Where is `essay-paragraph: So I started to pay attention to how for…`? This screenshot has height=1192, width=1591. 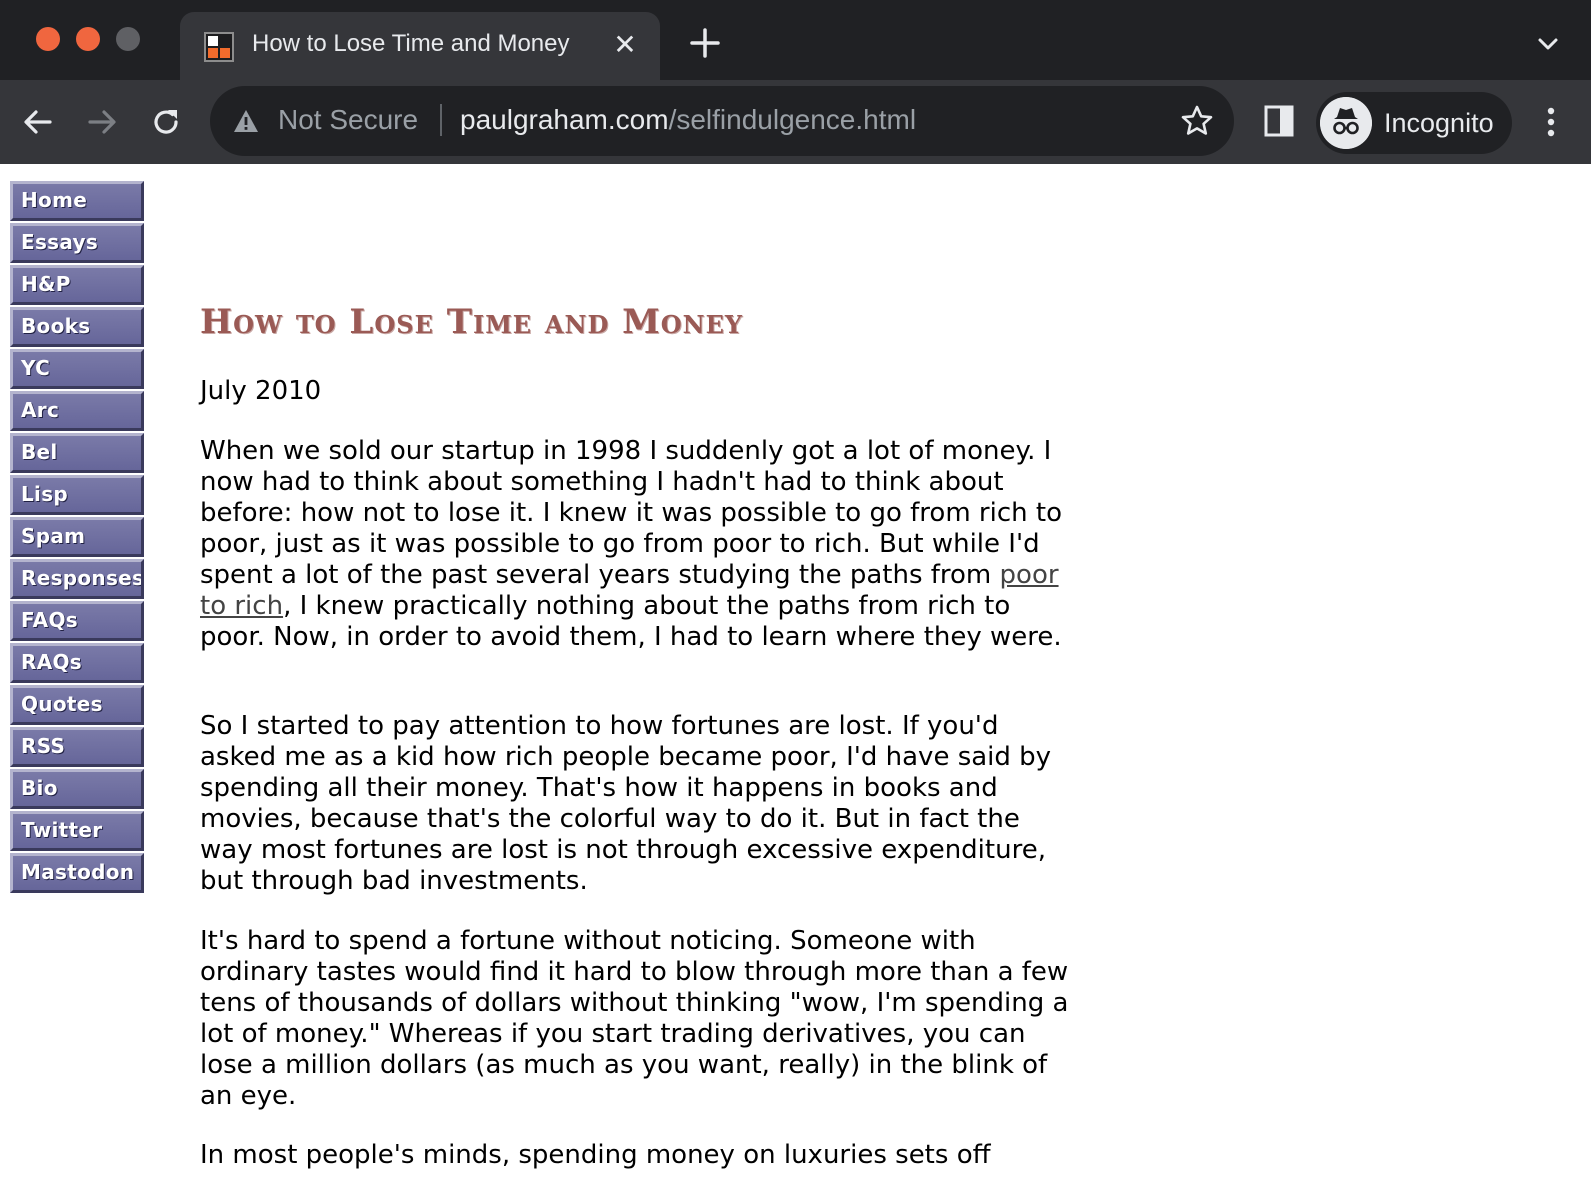 essay-paragraph: So I started to pay attention to how for… is located at coordinates (626, 803).